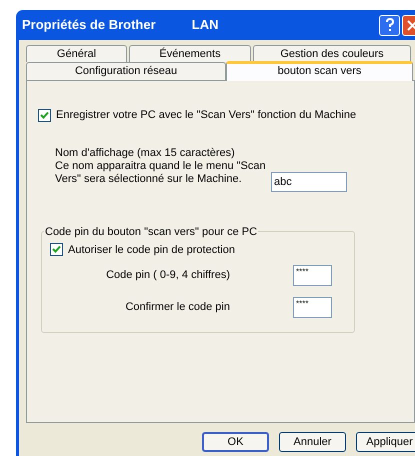  Describe the element at coordinates (177, 308) in the screenshot. I see `field-label: Confirmer le code pin` at that location.